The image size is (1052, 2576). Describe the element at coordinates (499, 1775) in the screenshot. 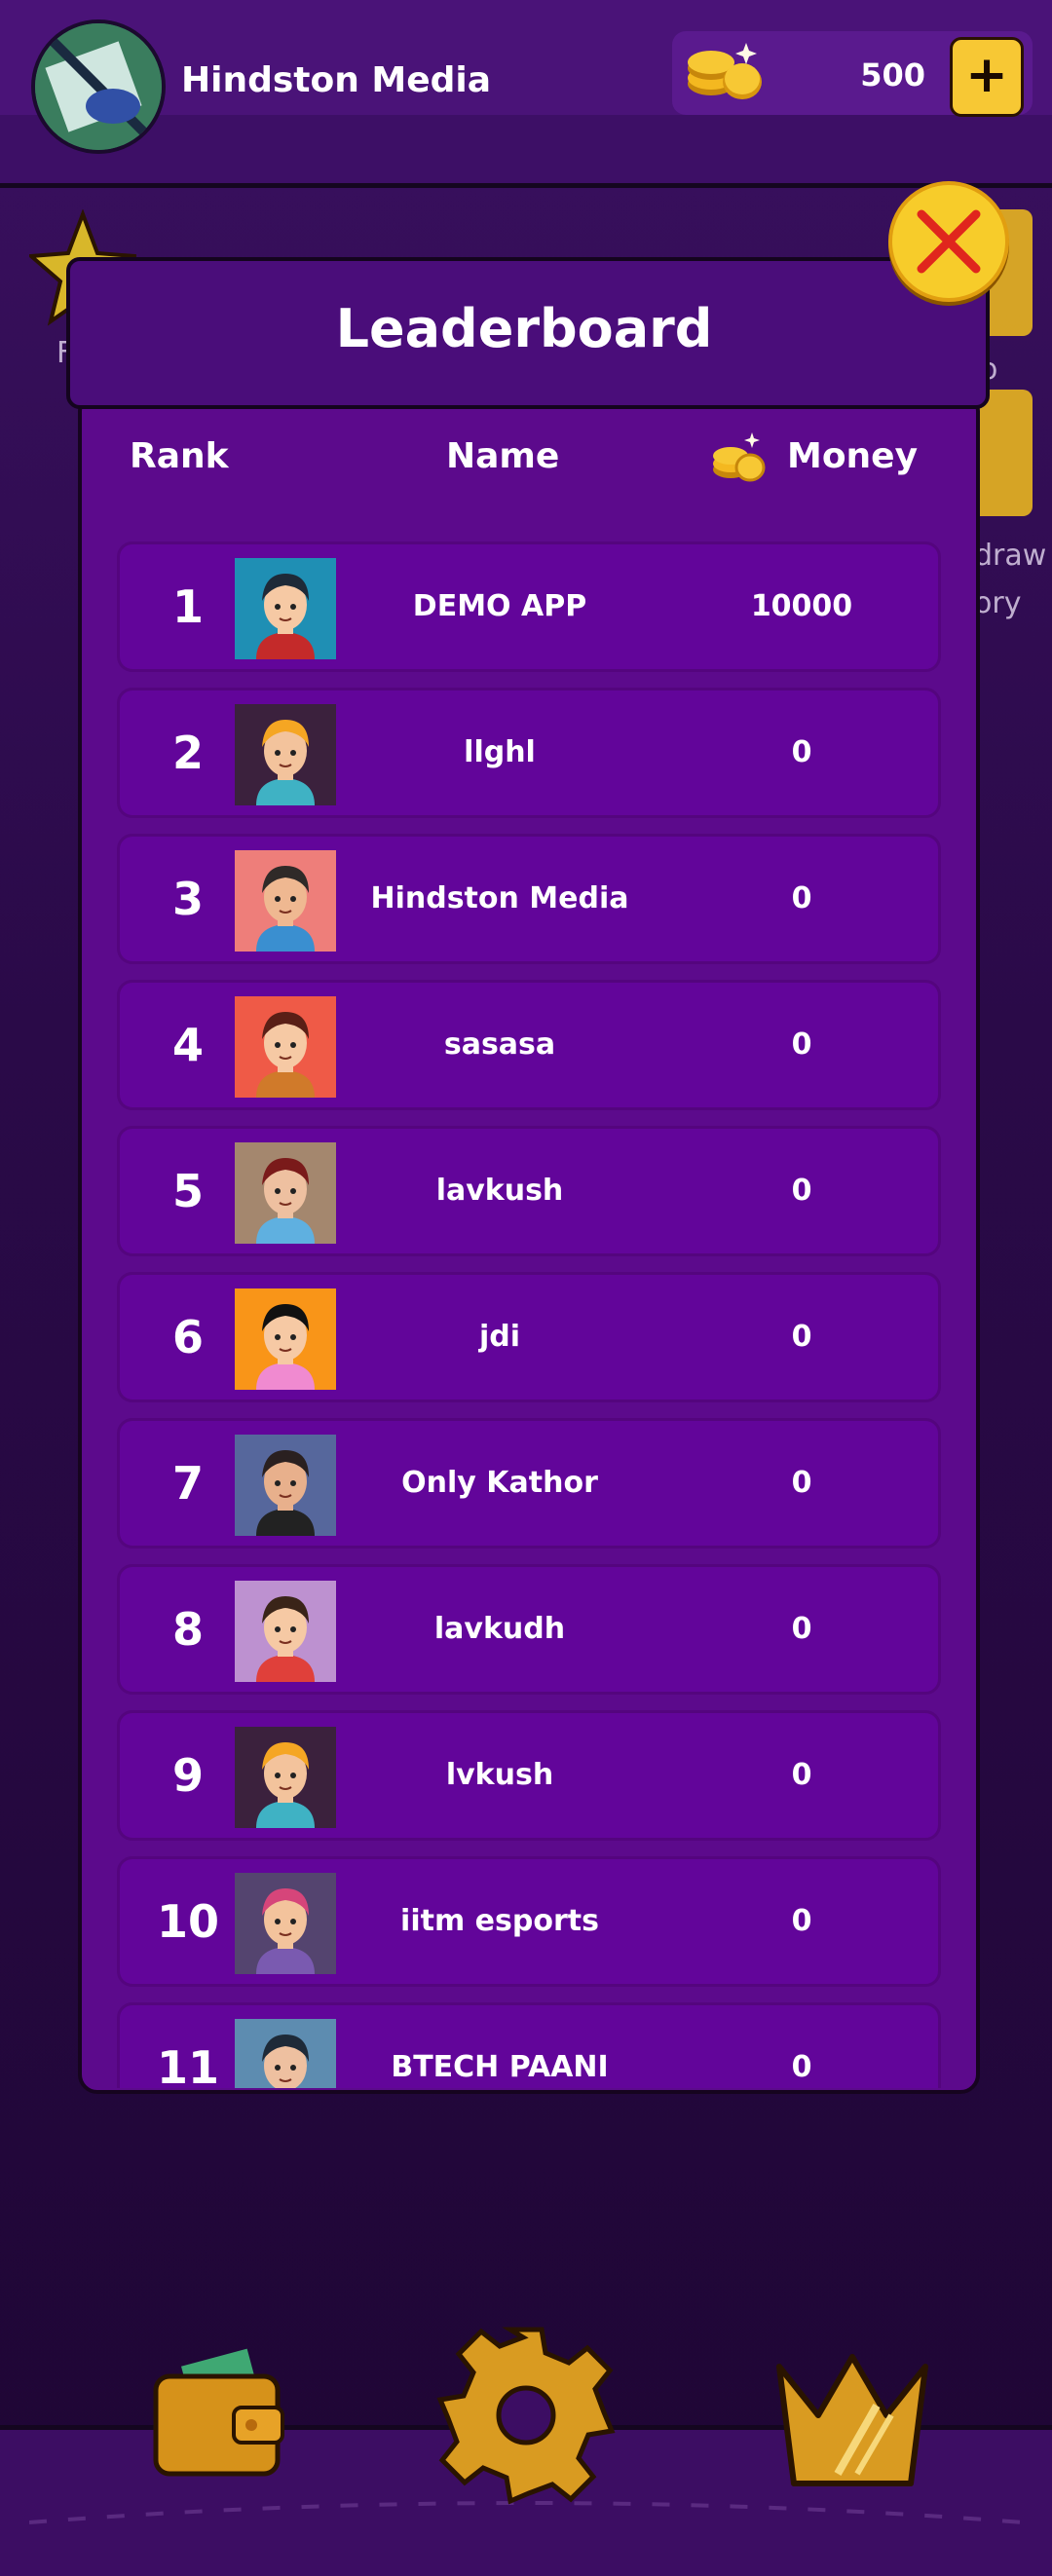

I see `player-name: lvkush` at that location.